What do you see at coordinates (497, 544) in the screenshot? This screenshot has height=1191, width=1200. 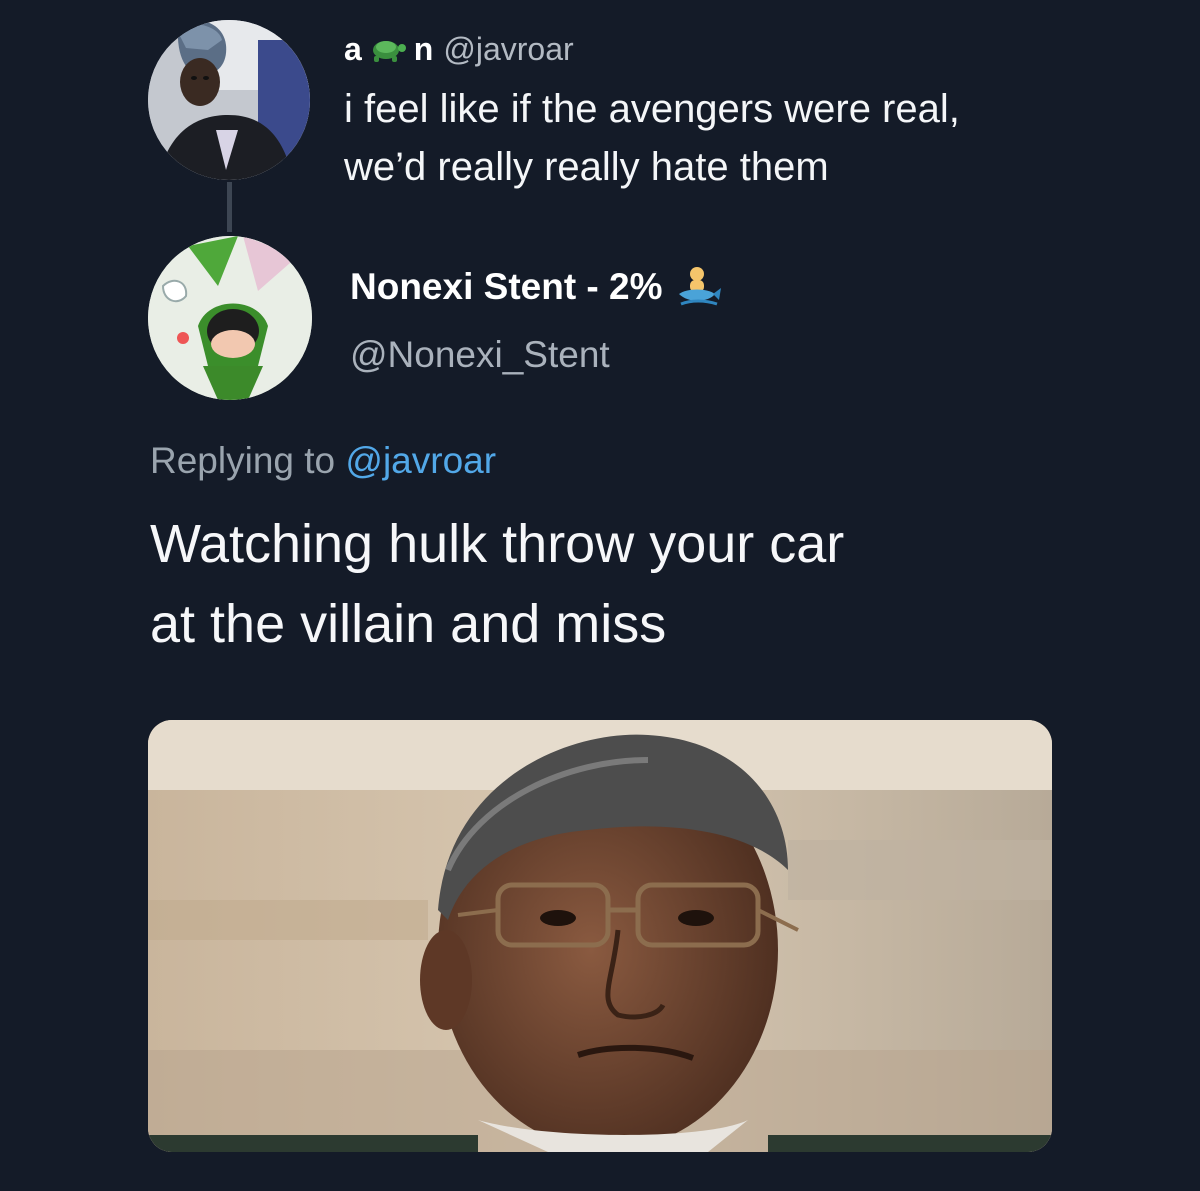 I see `reply-tweet-line-1: Watching hulk throw your car` at bounding box center [497, 544].